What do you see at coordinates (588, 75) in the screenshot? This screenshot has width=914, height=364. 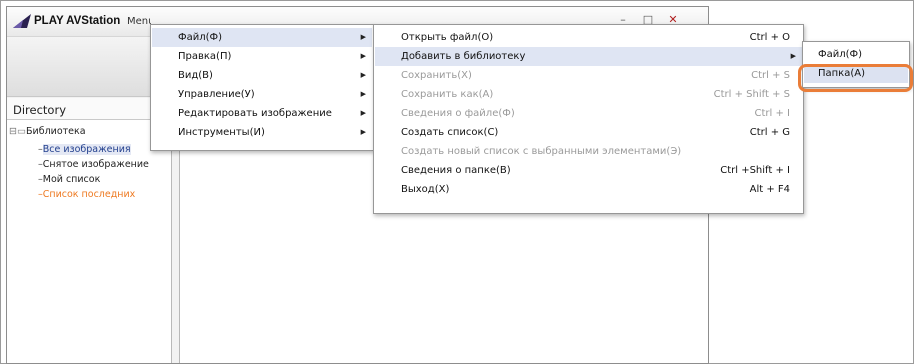 I see `menu-item-save: Сохранить(Х) Ctrl + S` at bounding box center [588, 75].